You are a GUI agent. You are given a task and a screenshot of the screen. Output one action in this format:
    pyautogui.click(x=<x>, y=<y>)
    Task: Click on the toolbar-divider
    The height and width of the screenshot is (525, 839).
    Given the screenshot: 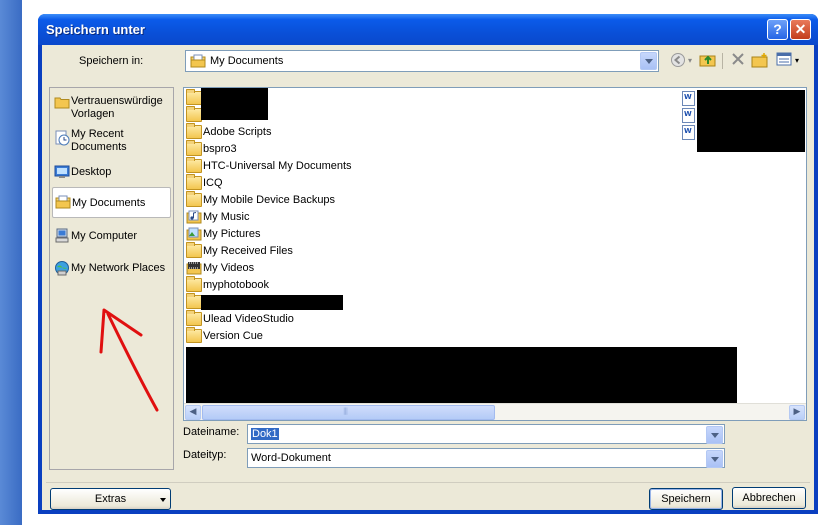 What is the action you would take?
    pyautogui.click(x=722, y=61)
    